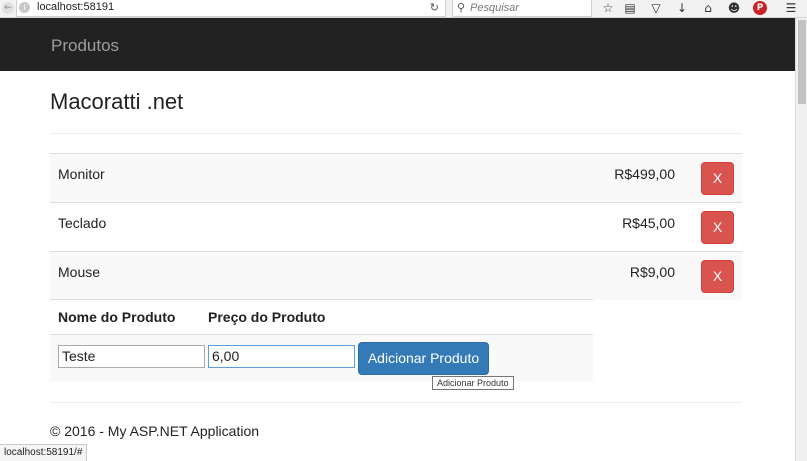 The width and height of the screenshot is (807, 461). I want to click on product-name: Mouse, so click(79, 272).